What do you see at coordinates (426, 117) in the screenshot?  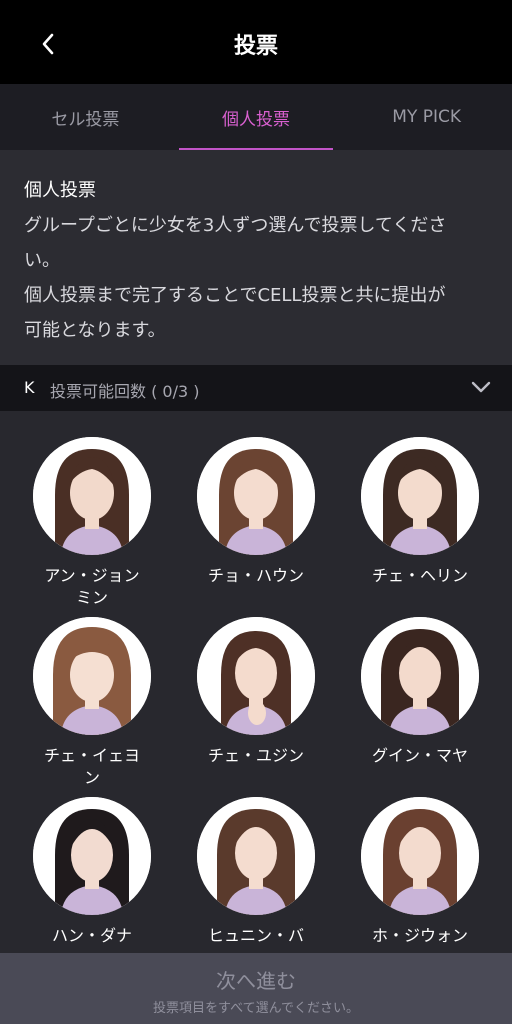 I see `tab-my-pick: MY PICK` at bounding box center [426, 117].